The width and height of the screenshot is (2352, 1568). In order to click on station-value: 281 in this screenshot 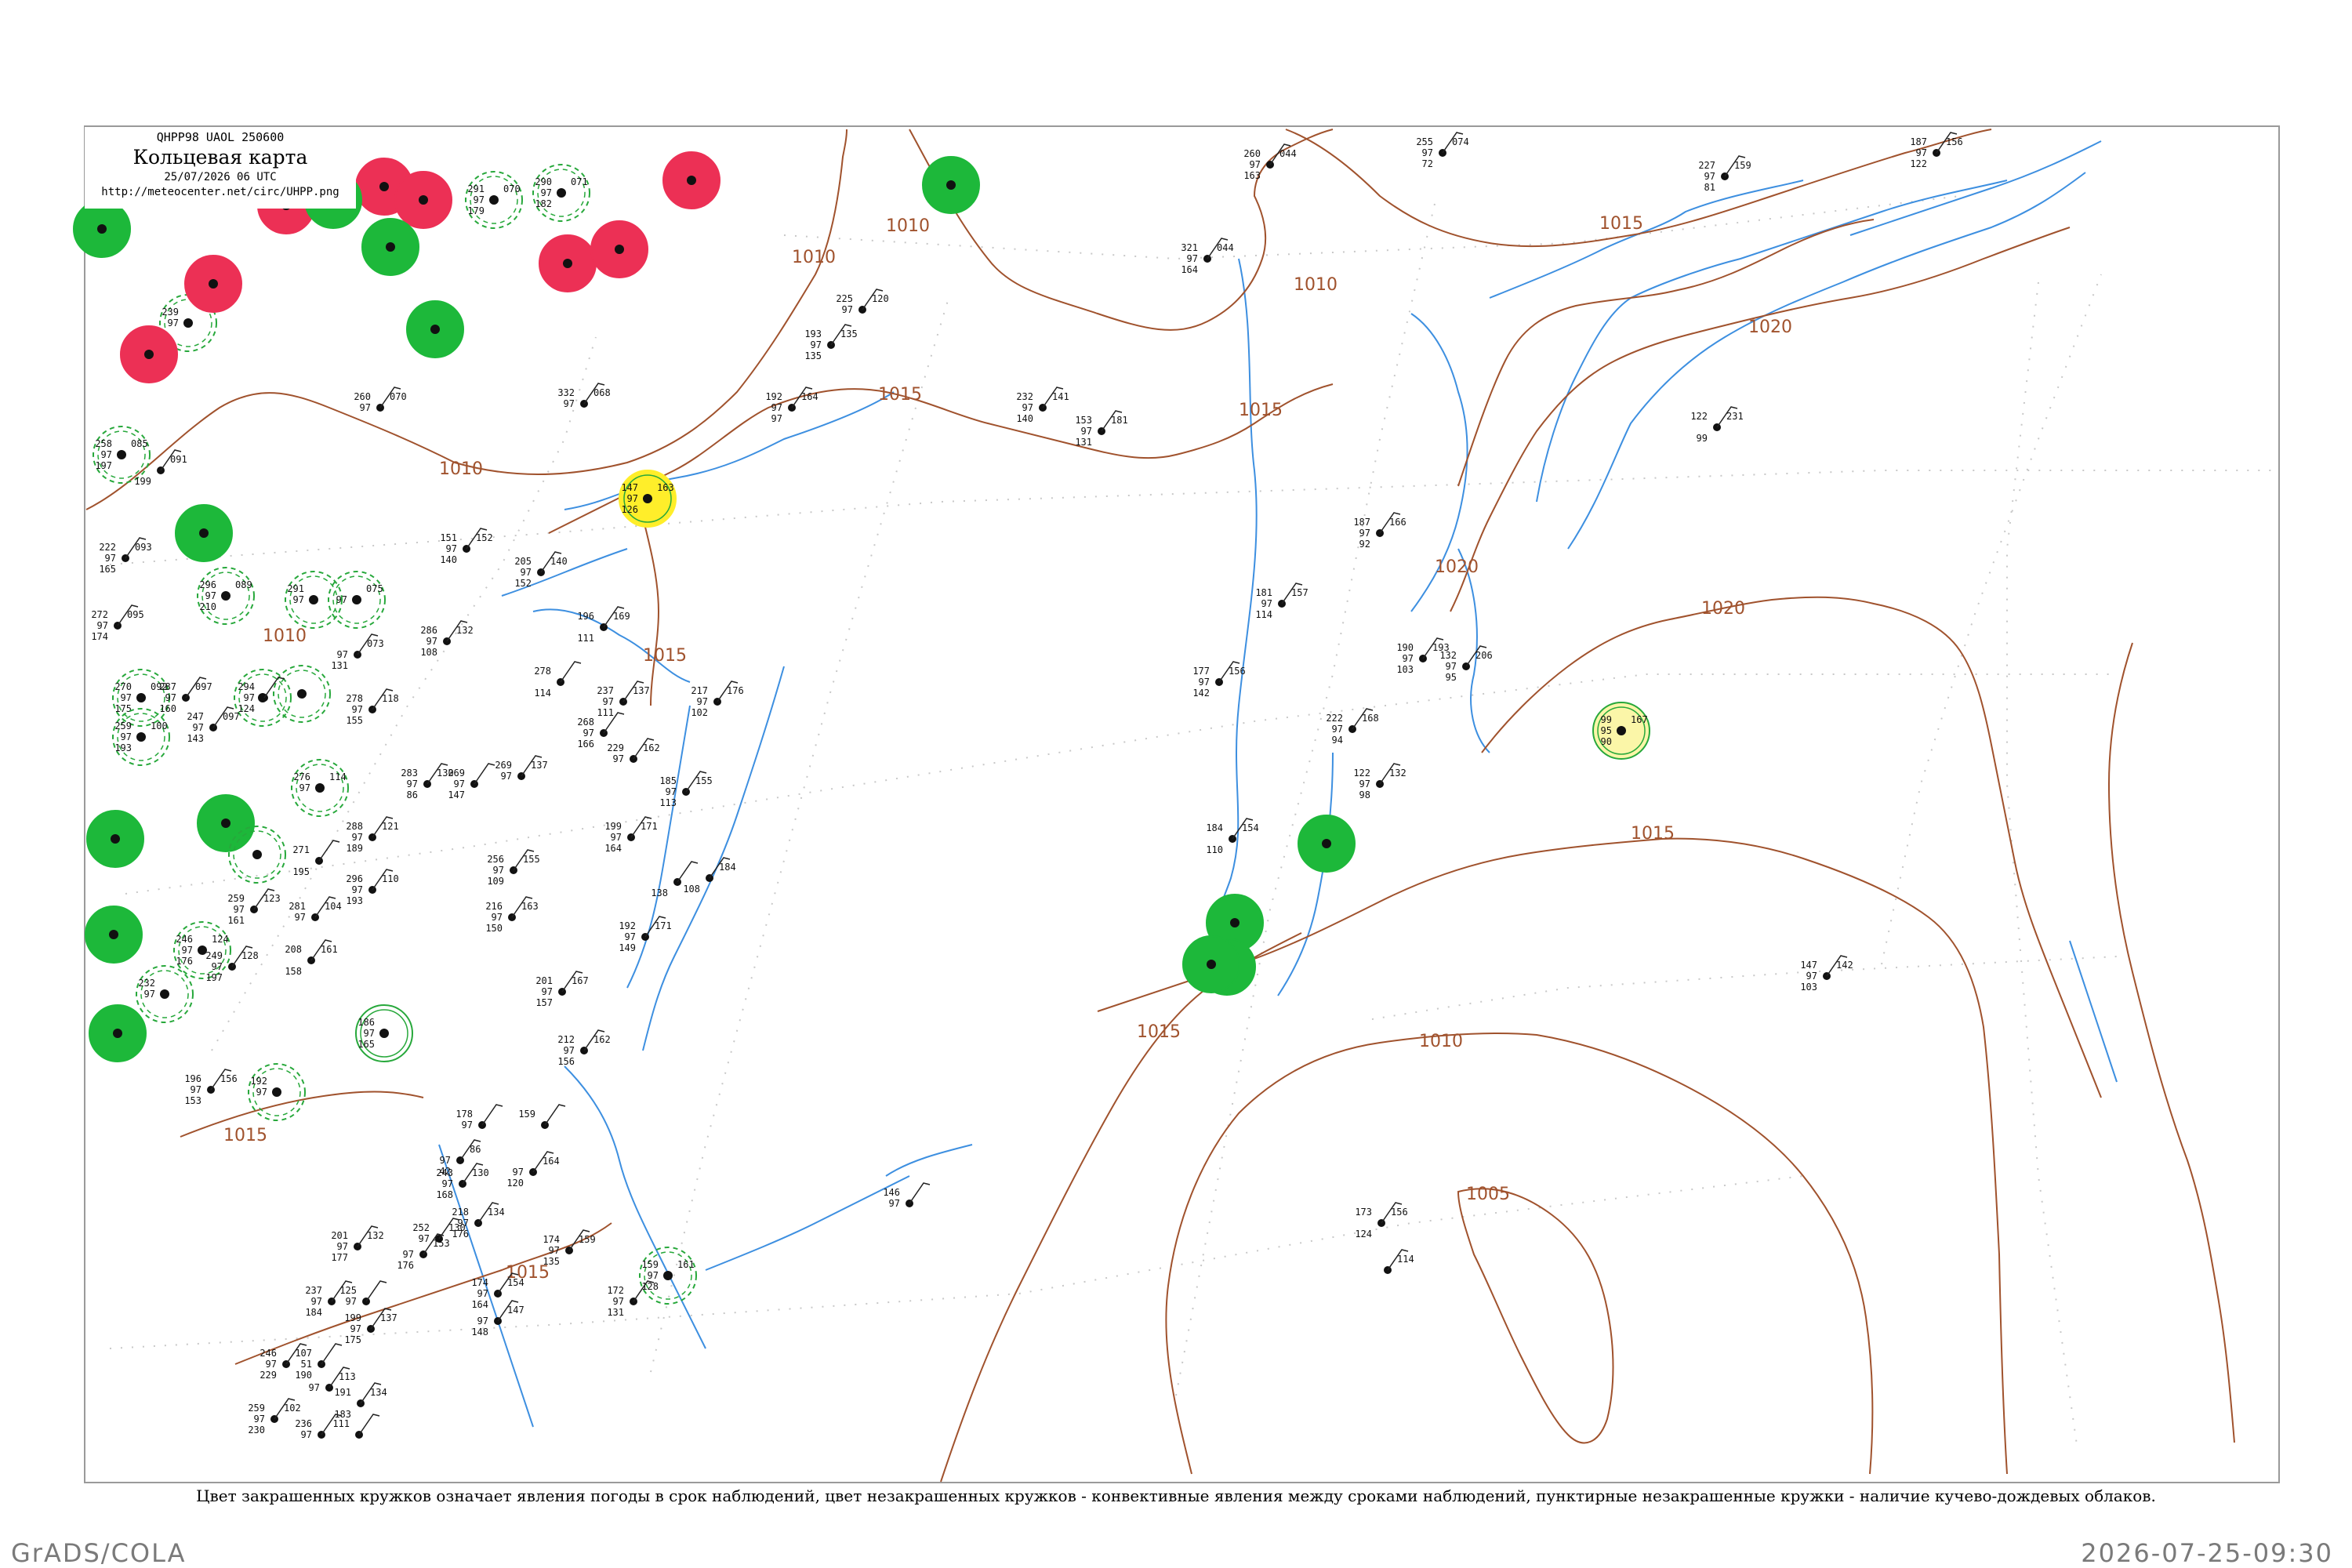, I will do `click(297, 906)`.